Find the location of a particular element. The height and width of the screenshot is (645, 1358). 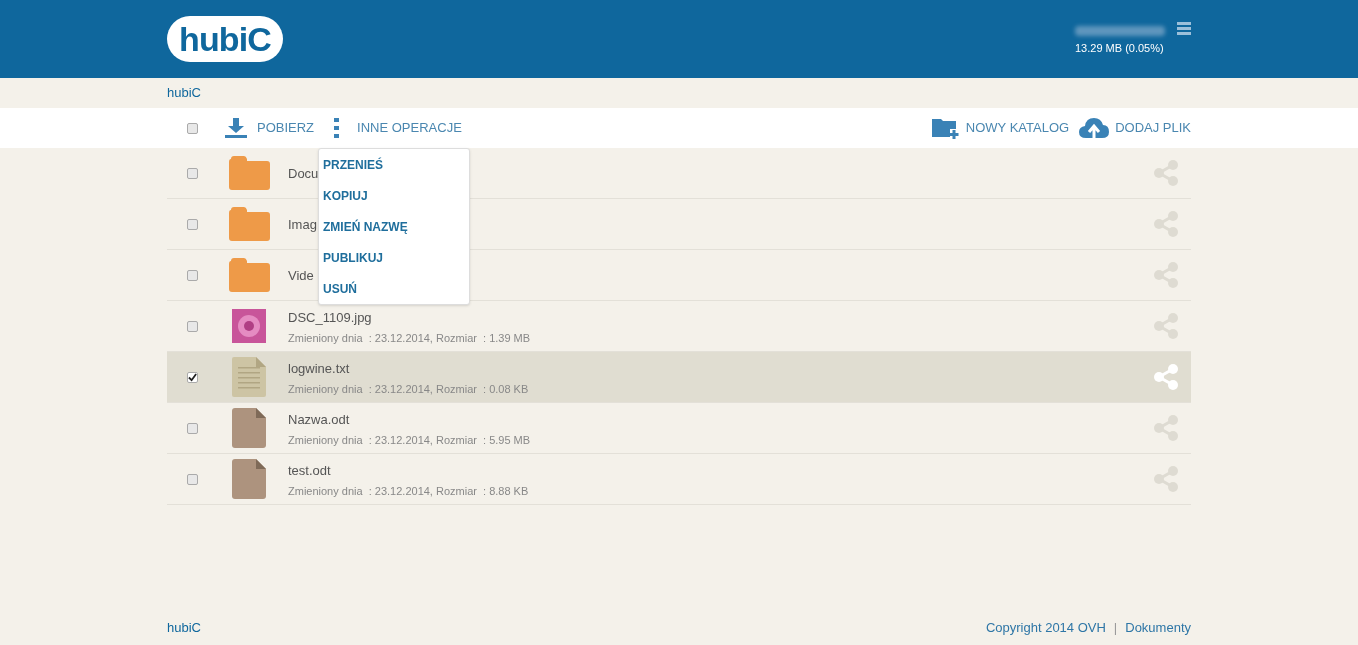

folder-plus-icon is located at coordinates (945, 128).